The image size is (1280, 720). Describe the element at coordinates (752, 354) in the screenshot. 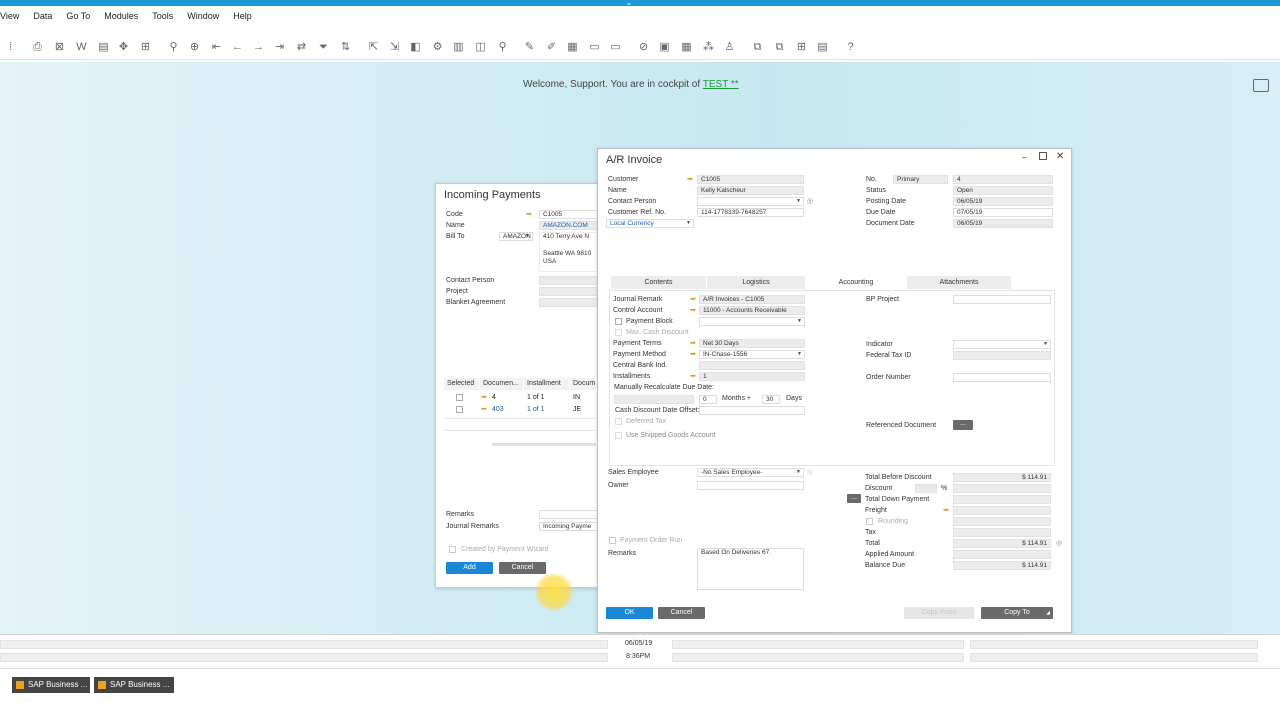

I see `payment-method-select: IN-Chase-1556 ▼` at that location.